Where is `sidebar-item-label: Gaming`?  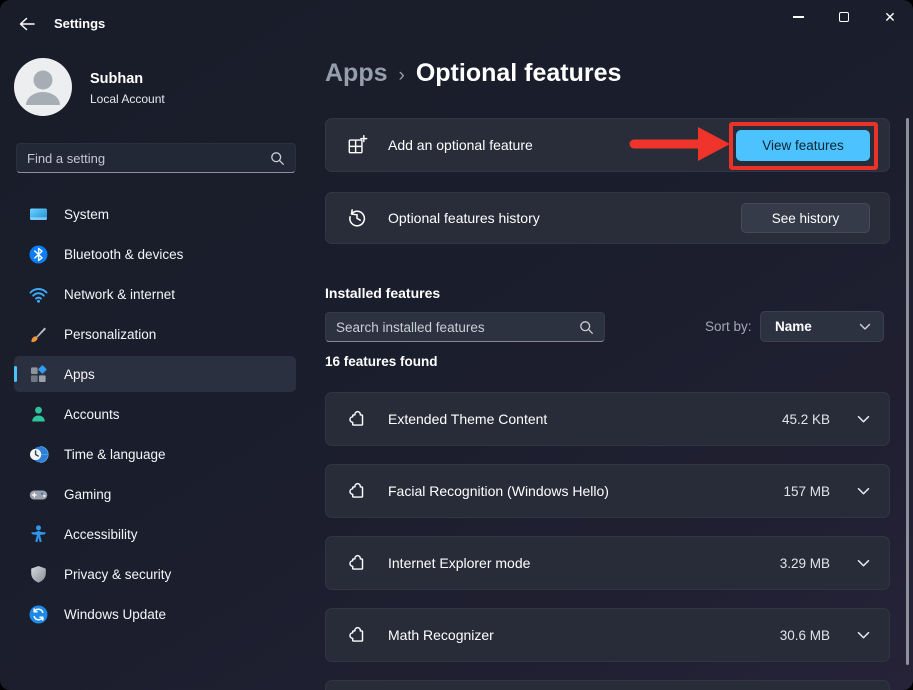
sidebar-item-label: Gaming is located at coordinates (88, 494).